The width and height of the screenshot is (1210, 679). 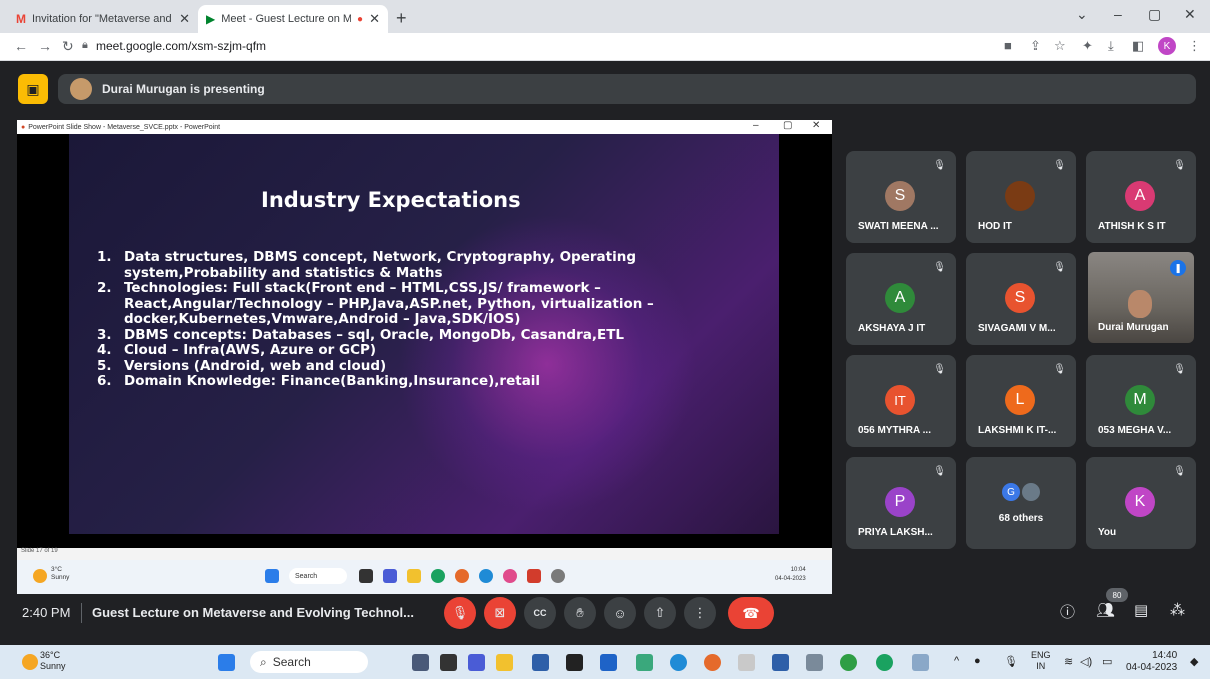 I want to click on shared-clock: 10:04 04-04-2023, so click(x=790, y=574).